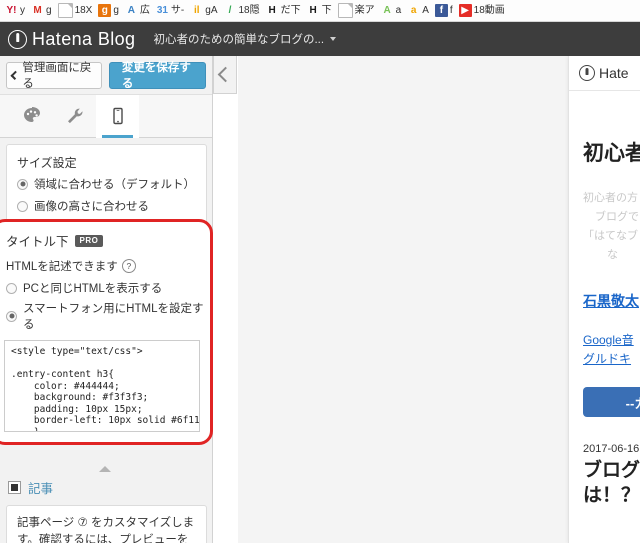 The width and height of the screenshot is (640, 543). What do you see at coordinates (611, 301) in the screenshot?
I see `preview-author-link: 石黒敬太` at bounding box center [611, 301].